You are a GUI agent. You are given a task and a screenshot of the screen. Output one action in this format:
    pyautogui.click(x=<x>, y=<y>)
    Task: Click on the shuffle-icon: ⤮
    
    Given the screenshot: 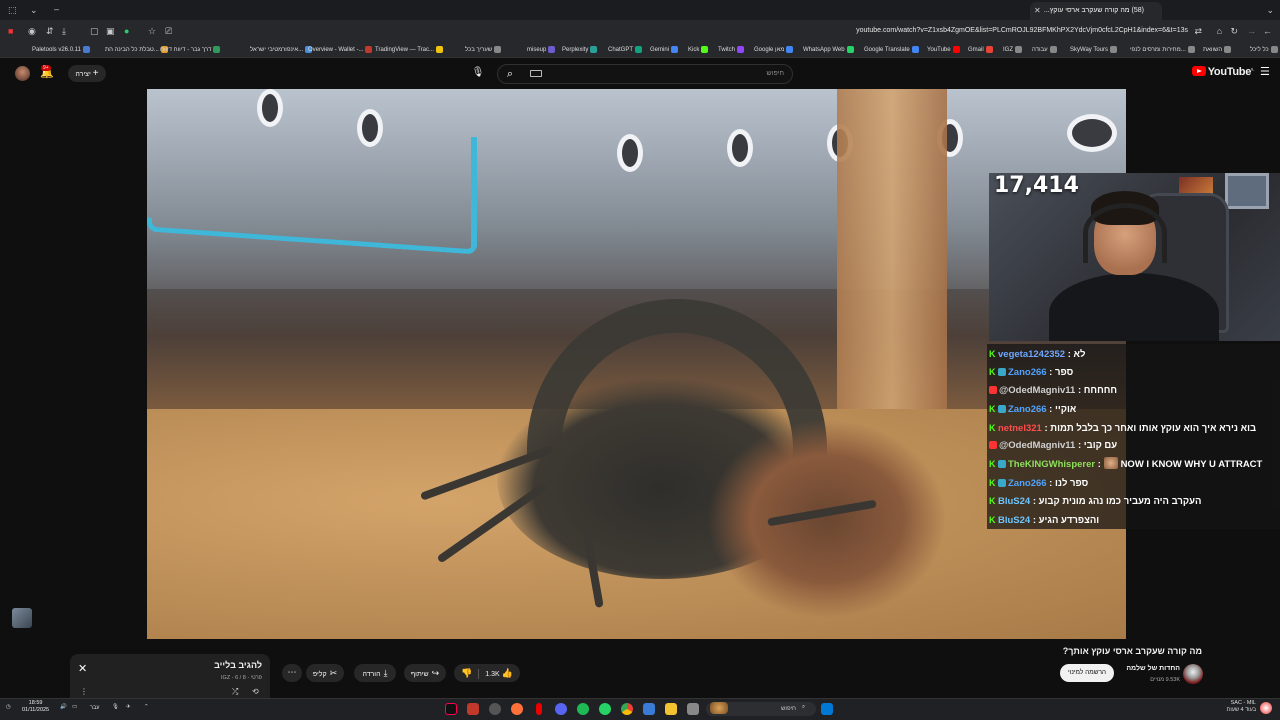 What is the action you would take?
    pyautogui.click(x=235, y=692)
    